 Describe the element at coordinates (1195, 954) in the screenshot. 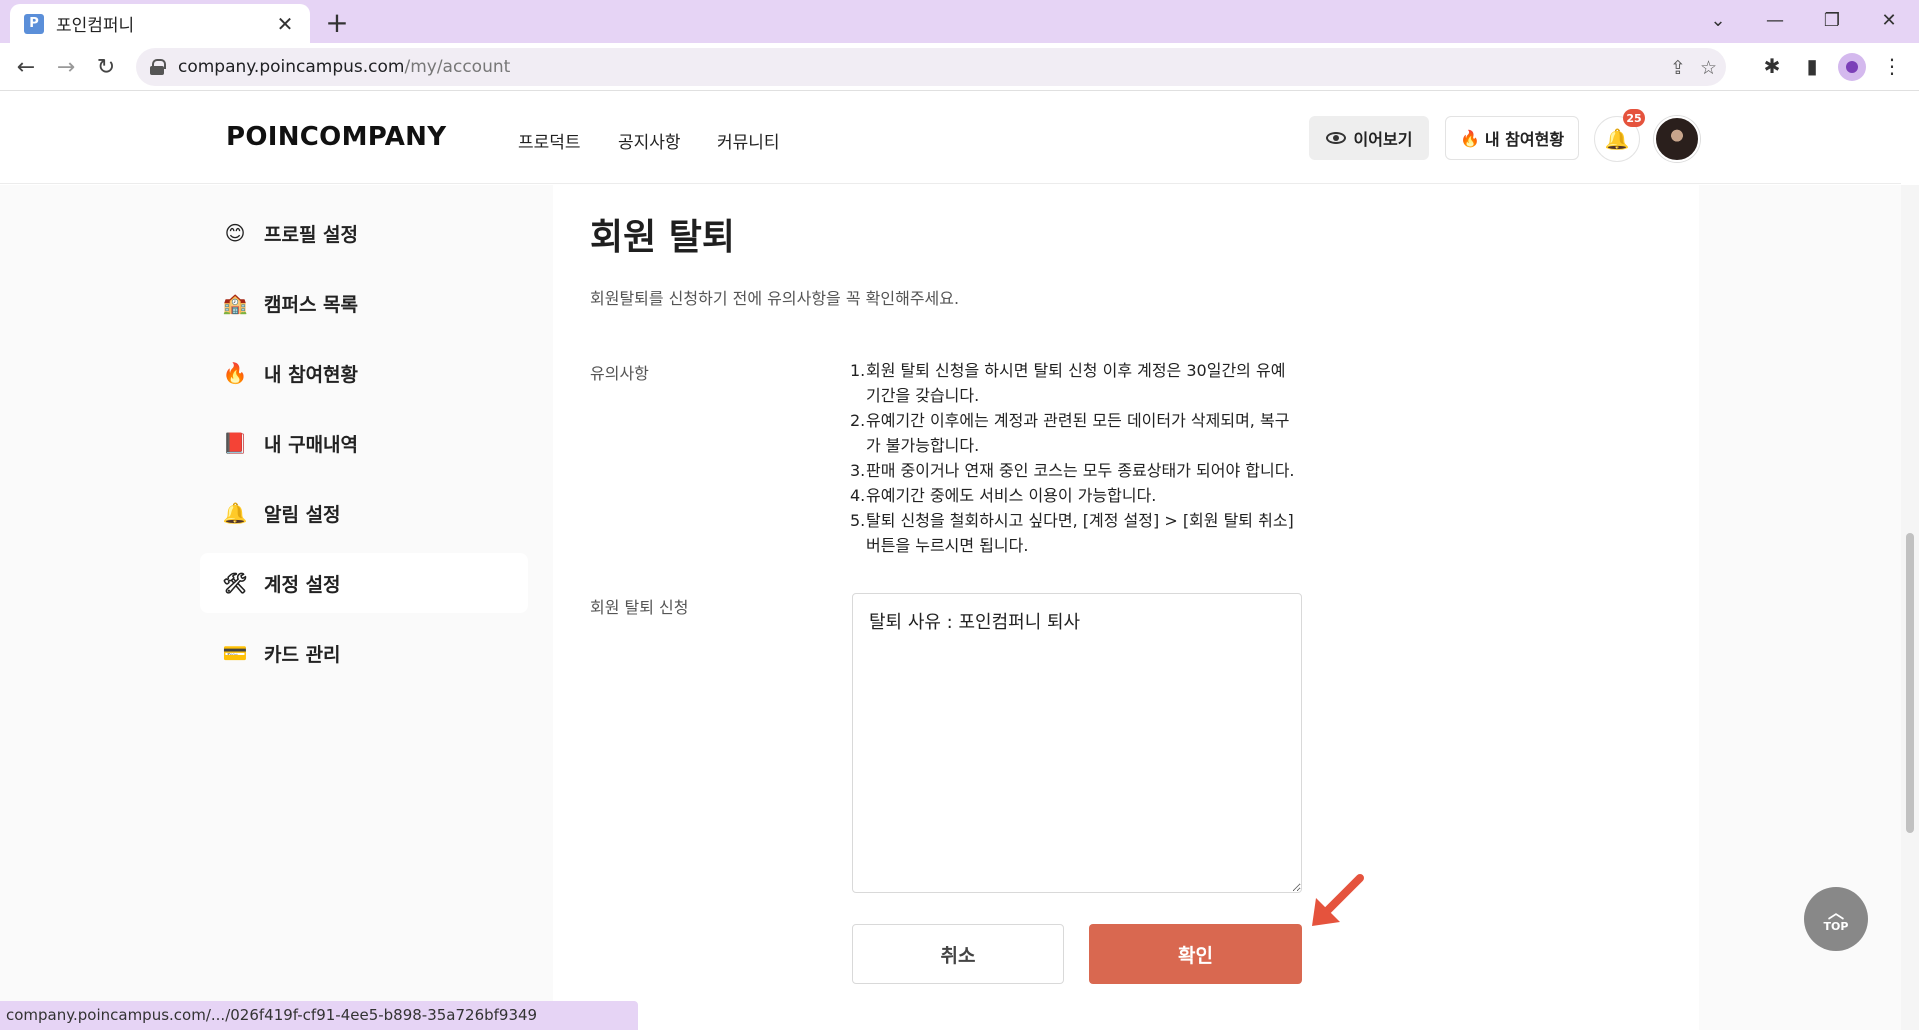

I see `confirm-button: 확인` at that location.